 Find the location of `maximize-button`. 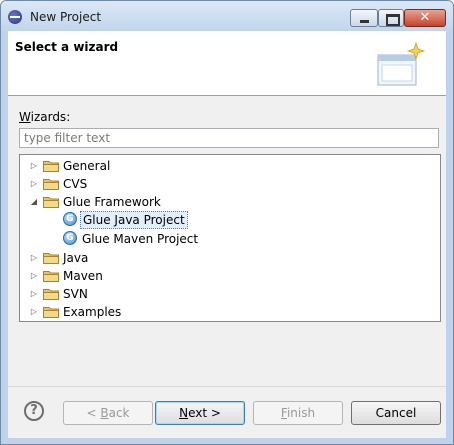

maximize-button is located at coordinates (391, 18).